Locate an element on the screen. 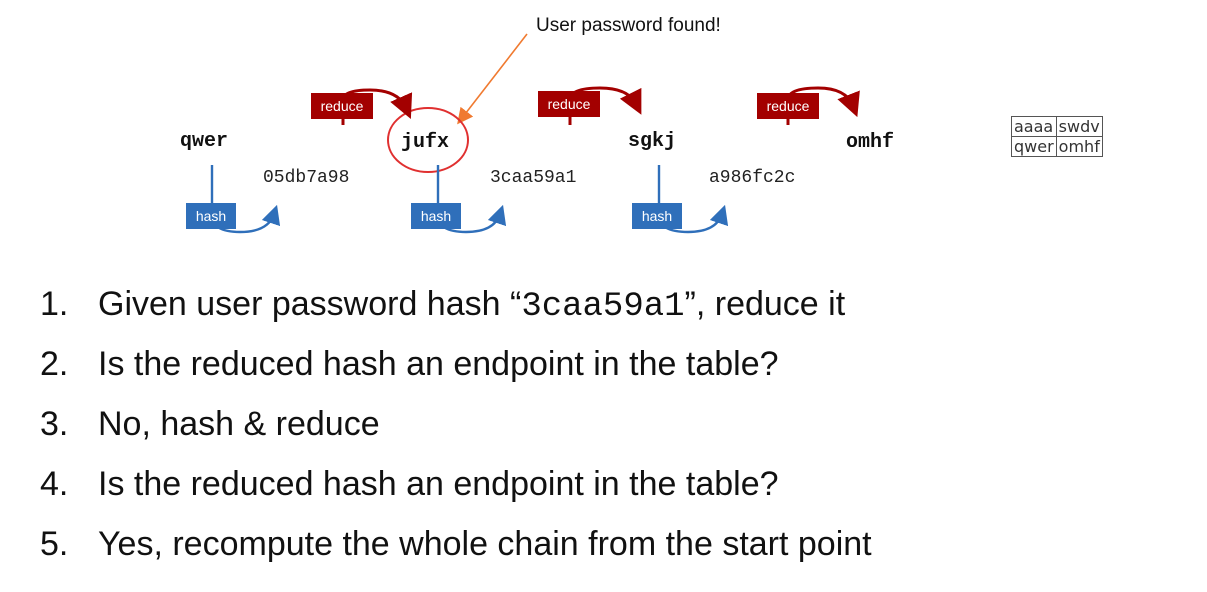 Image resolution: width=1207 pixels, height=592 pixels. chain-word-3: sgkj is located at coordinates (652, 141).